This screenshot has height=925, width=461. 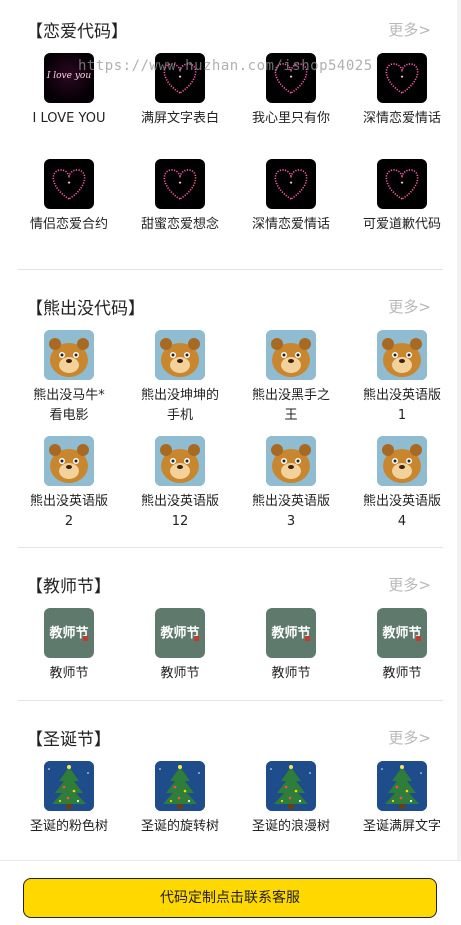 What do you see at coordinates (180, 405) in the screenshot?
I see `item-label: 熊出没坤坤的手机` at bounding box center [180, 405].